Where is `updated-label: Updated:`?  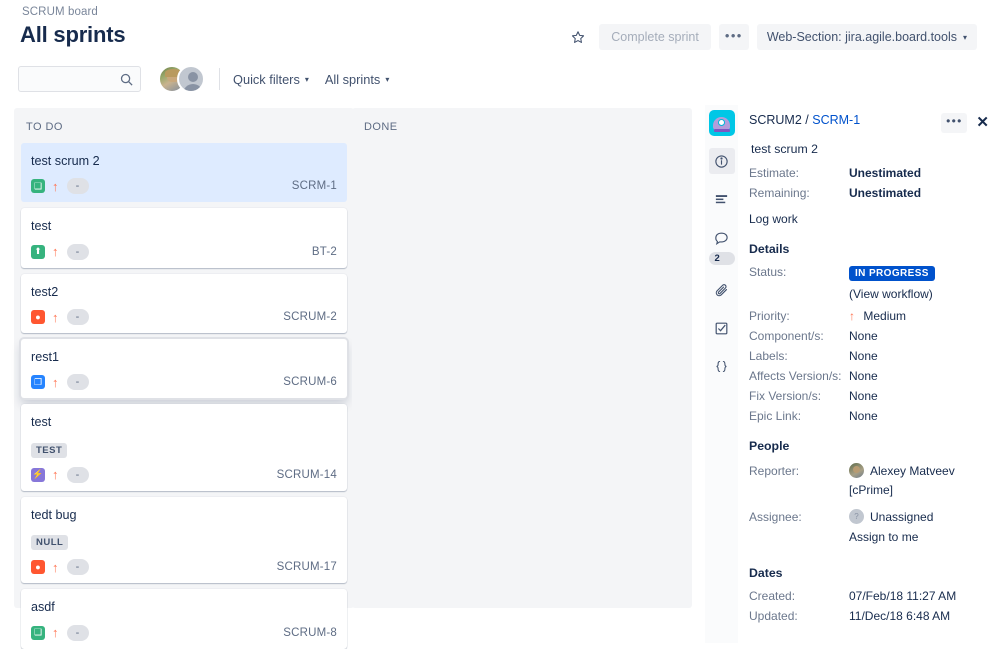 updated-label: Updated: is located at coordinates (799, 616).